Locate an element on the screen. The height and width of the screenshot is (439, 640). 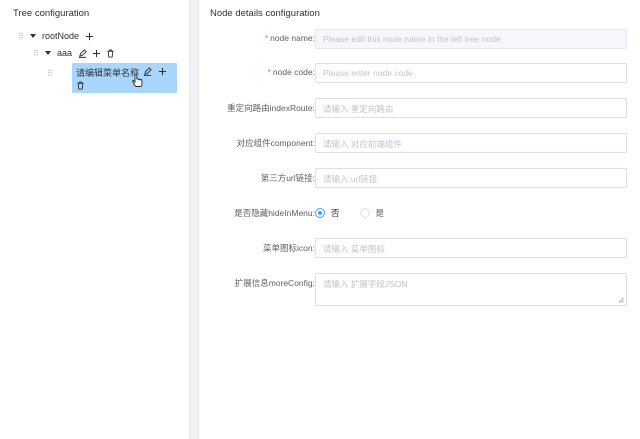
hide-in-menu-radio-group: 否 是 is located at coordinates (359, 213).